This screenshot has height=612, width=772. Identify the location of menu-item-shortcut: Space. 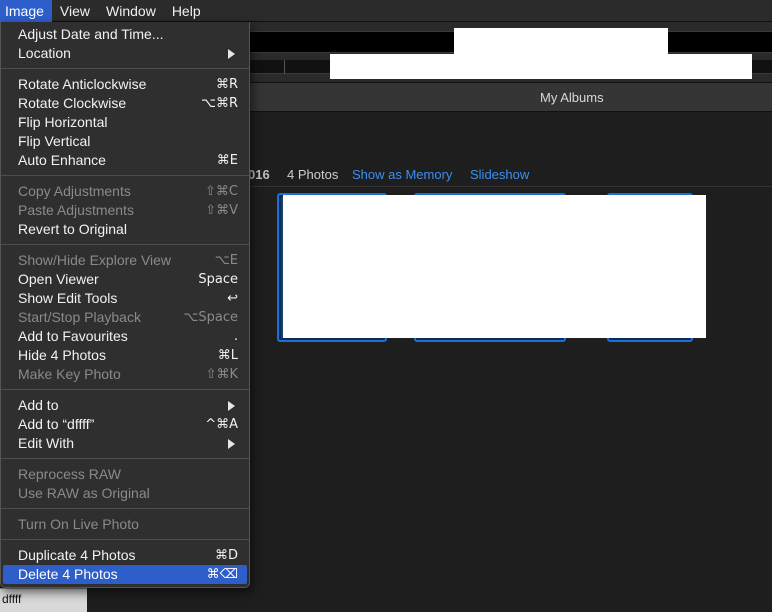
(218, 279).